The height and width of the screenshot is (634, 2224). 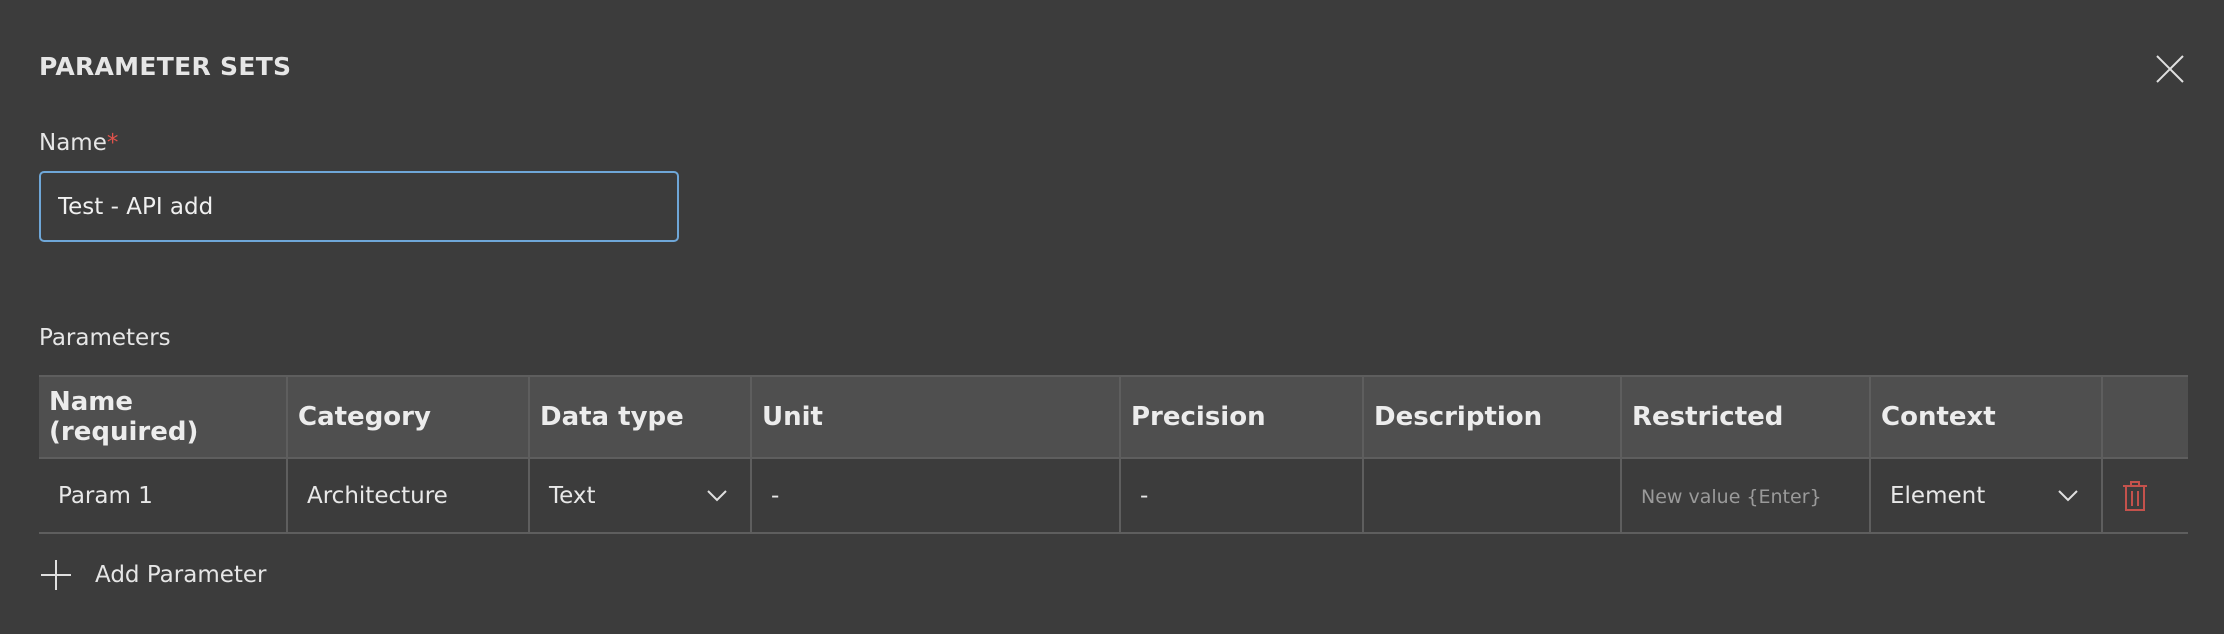 I want to click on column-header-context: Context, so click(x=1986, y=417).